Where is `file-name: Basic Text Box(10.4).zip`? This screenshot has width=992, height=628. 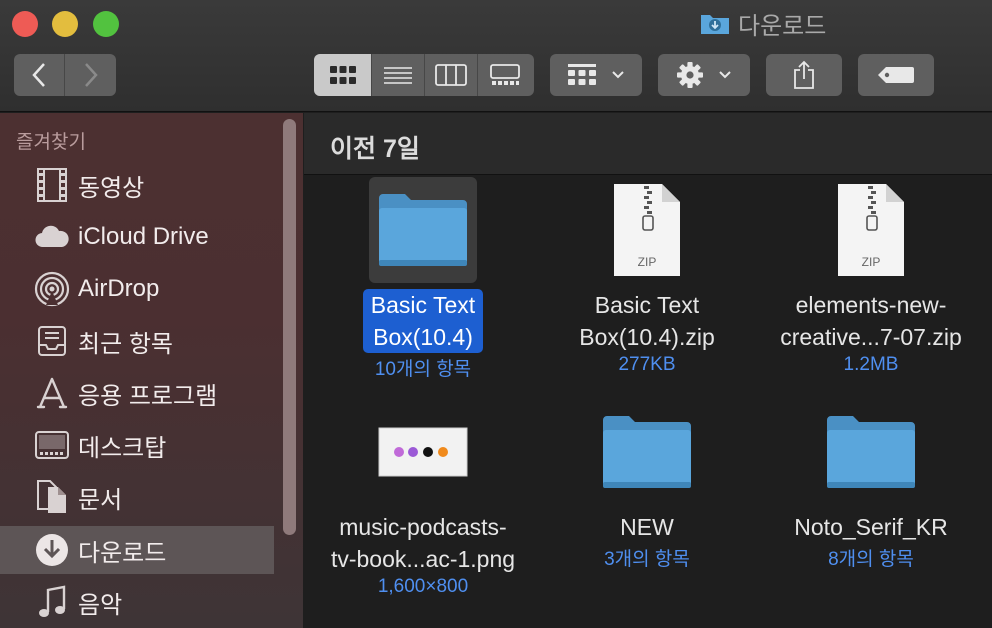
file-name: Basic Text Box(10.4).zip is located at coordinates (647, 321).